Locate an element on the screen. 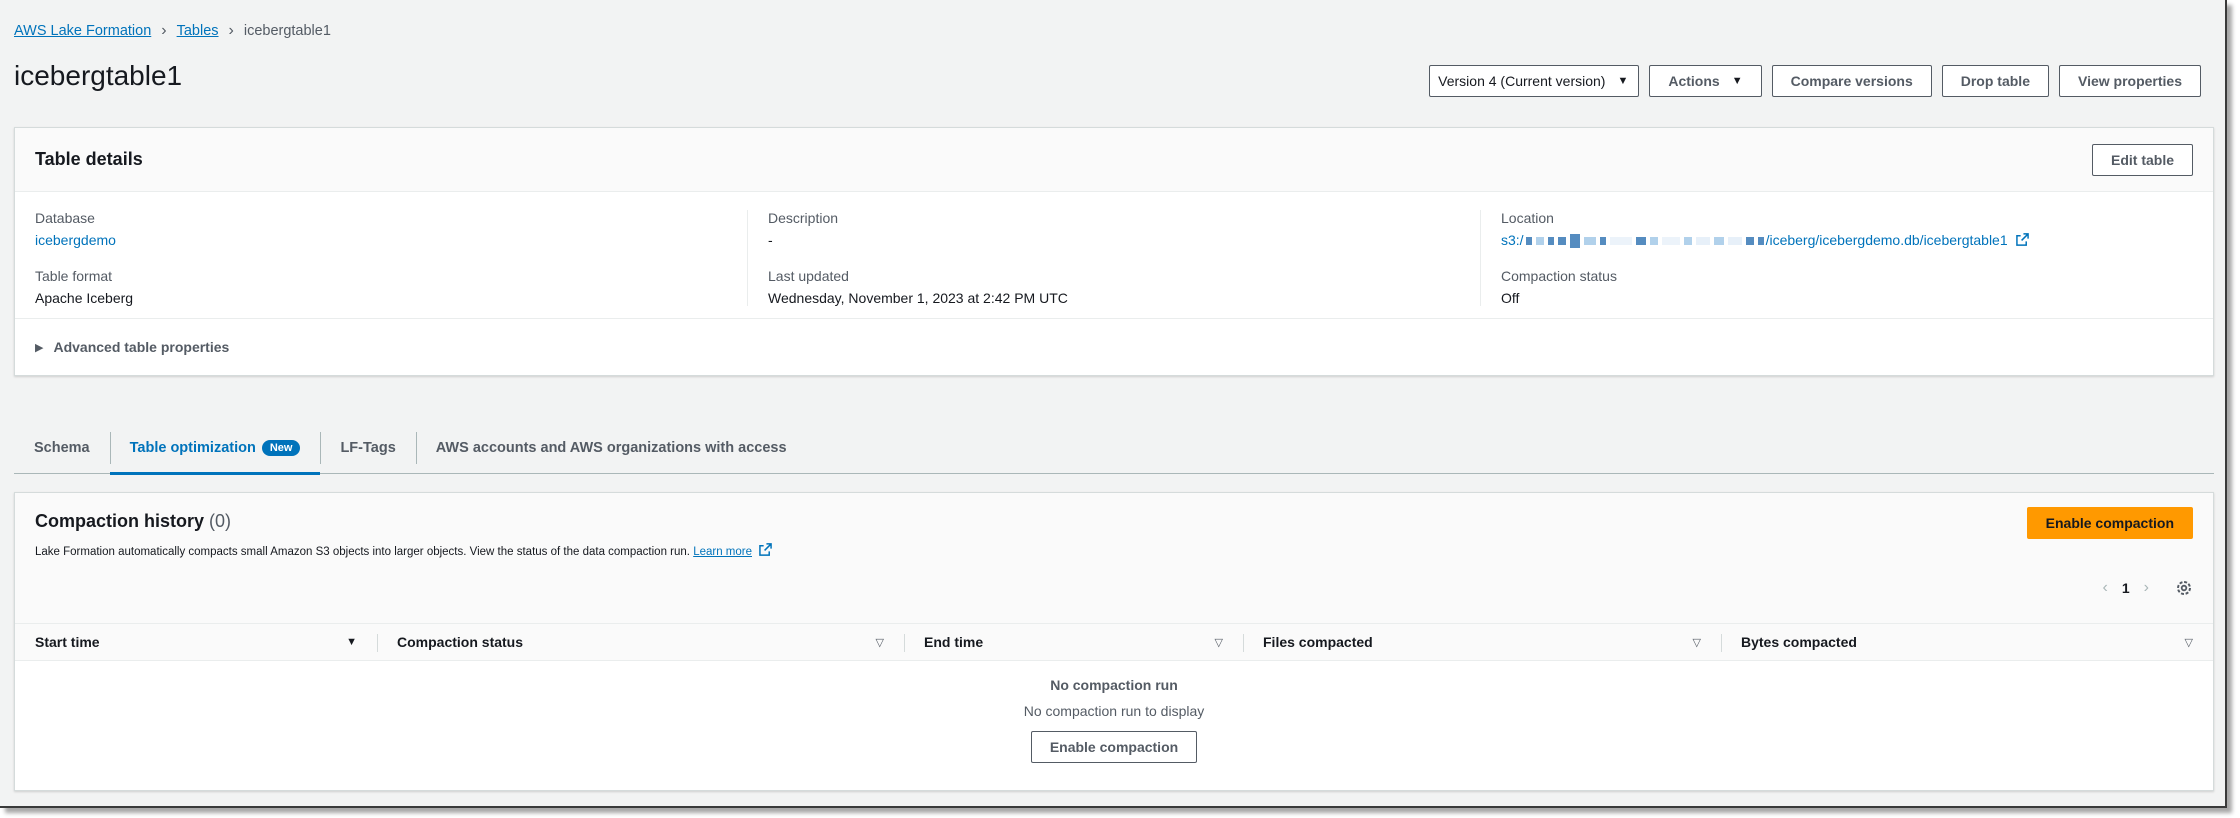 The height and width of the screenshot is (818, 2240). database-label: Database is located at coordinates (65, 218).